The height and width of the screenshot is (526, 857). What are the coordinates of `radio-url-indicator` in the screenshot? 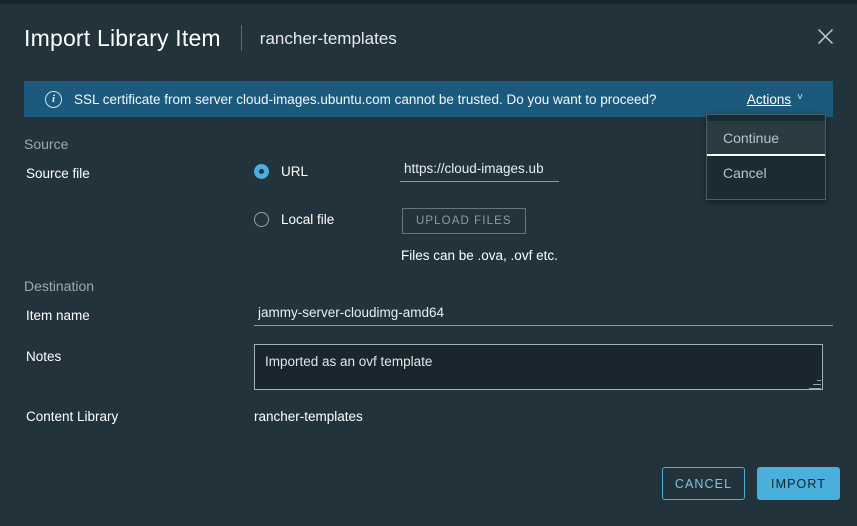 It's located at (261, 171).